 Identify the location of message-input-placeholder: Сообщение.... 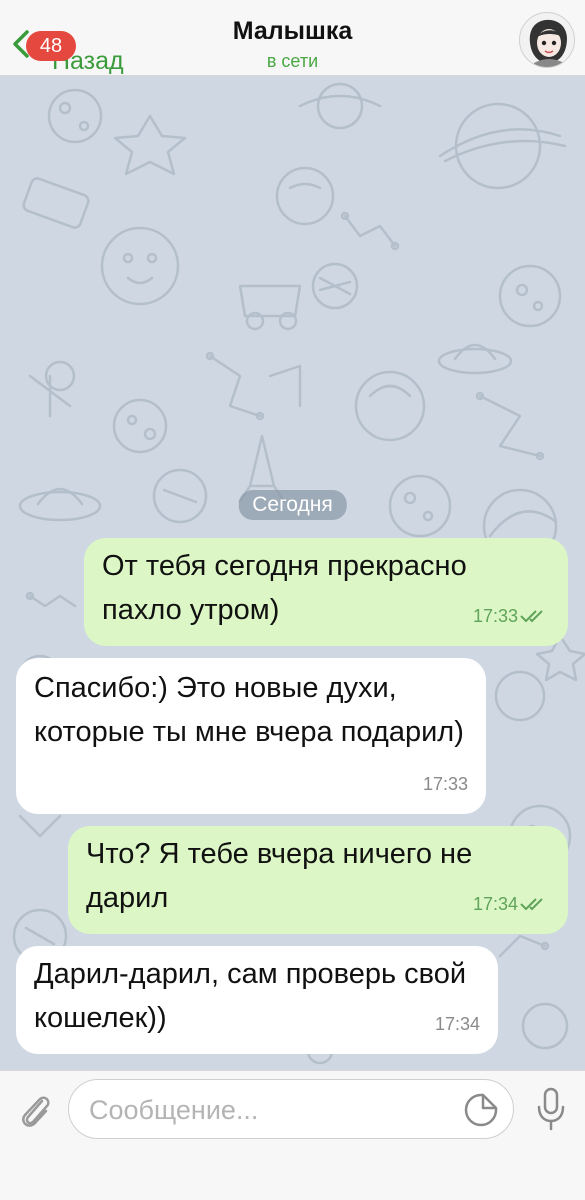
(174, 1110).